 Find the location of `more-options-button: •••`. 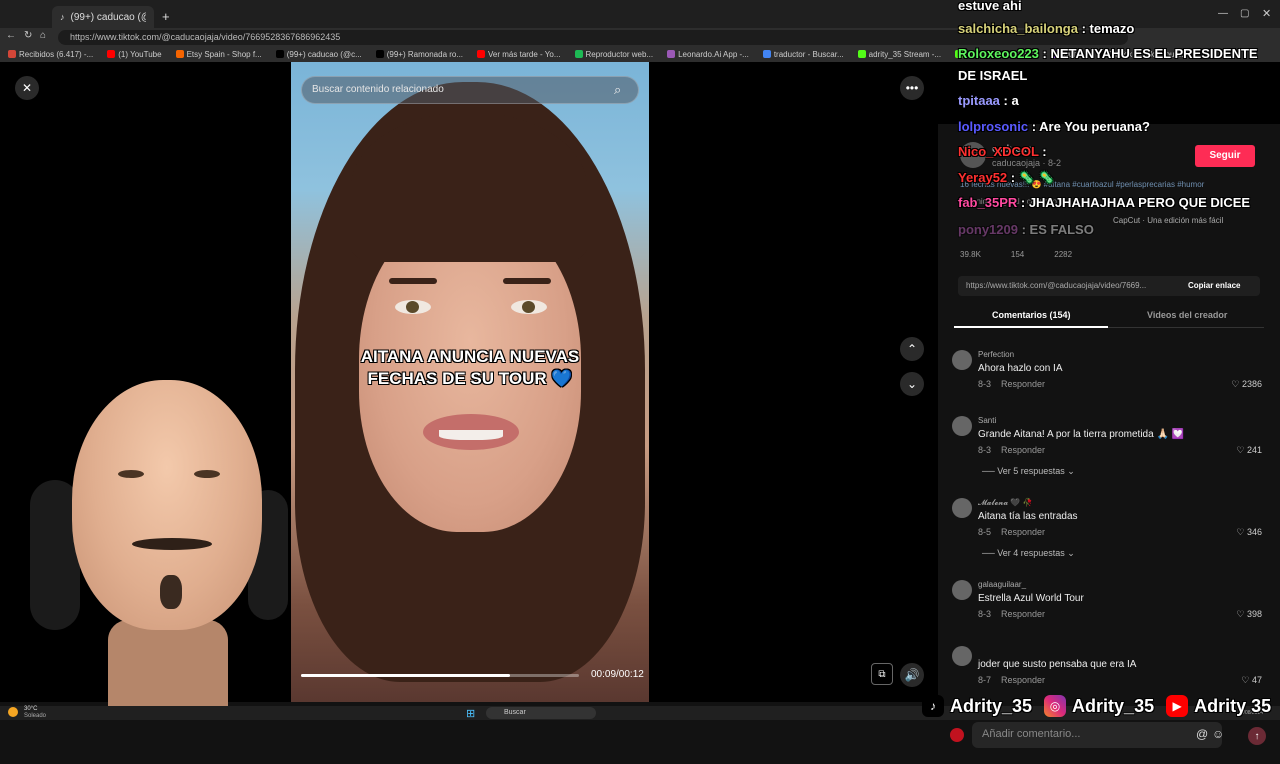

more-options-button: ••• is located at coordinates (912, 88).